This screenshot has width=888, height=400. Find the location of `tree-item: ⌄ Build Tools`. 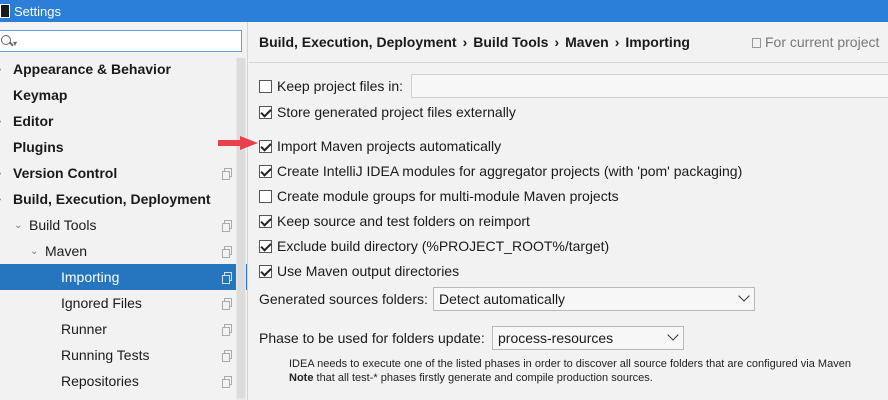

tree-item: ⌄ Build Tools is located at coordinates (123, 225).